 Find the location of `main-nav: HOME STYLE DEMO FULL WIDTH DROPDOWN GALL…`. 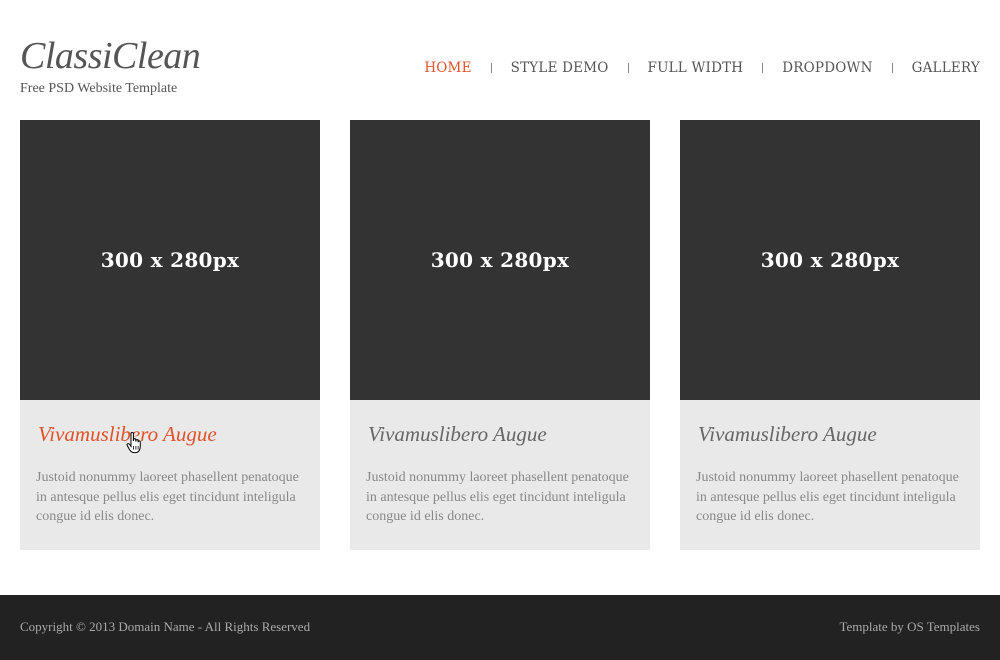

main-nav: HOME STYLE DEMO FULL WIDTH DROPDOWN GALL… is located at coordinates (702, 68).